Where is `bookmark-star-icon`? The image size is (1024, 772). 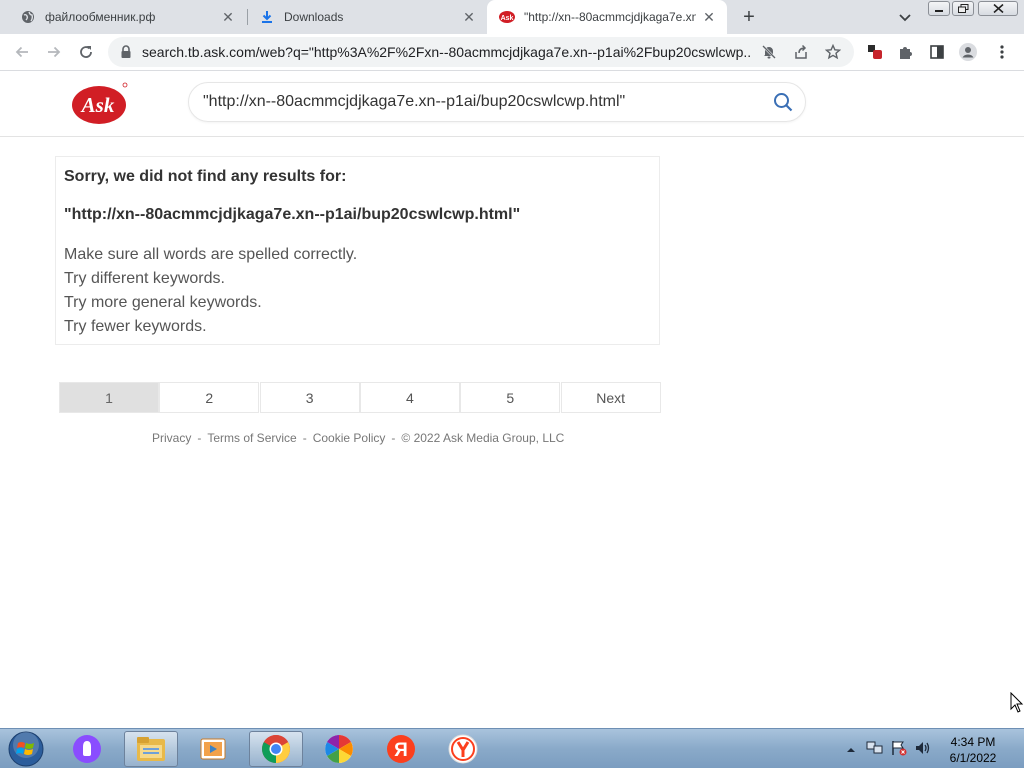 bookmark-star-icon is located at coordinates (833, 52).